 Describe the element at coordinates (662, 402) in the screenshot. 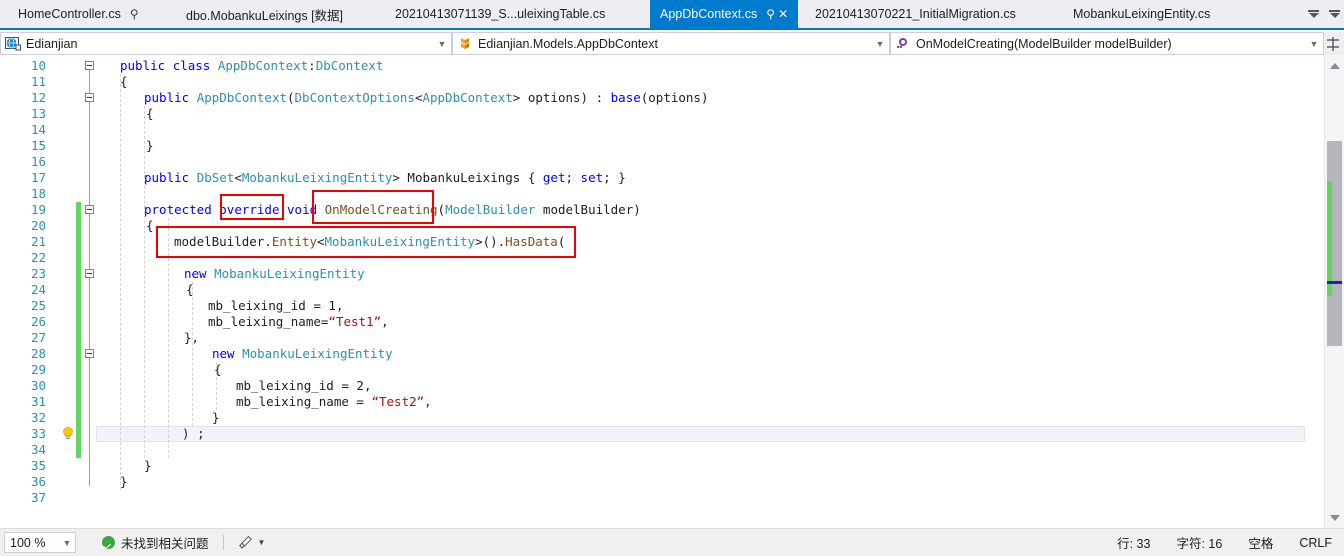

I see `code-line-31: 31 mb_leixing_name = “Test2”,` at that location.